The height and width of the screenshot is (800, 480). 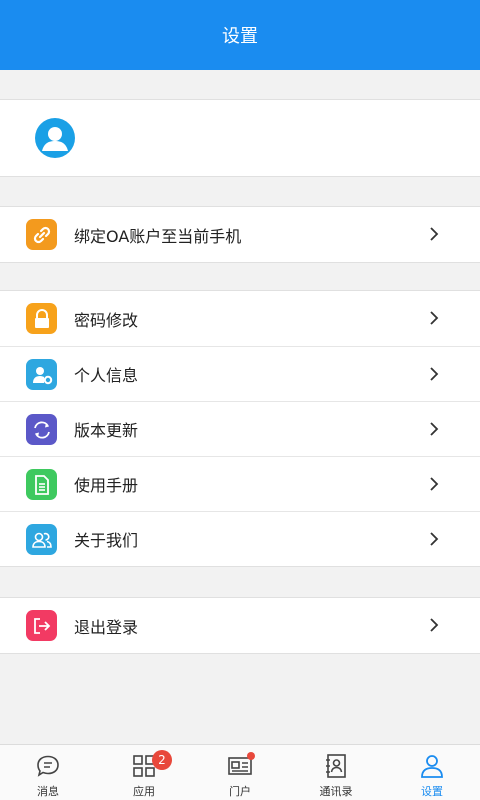 I want to click on menu-item-label: 退出登录, so click(x=106, y=627).